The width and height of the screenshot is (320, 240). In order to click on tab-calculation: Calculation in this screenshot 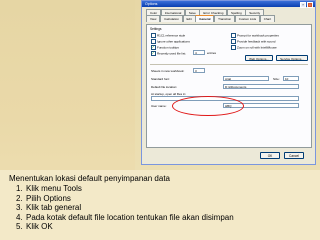, I will do `click(171, 18)`.